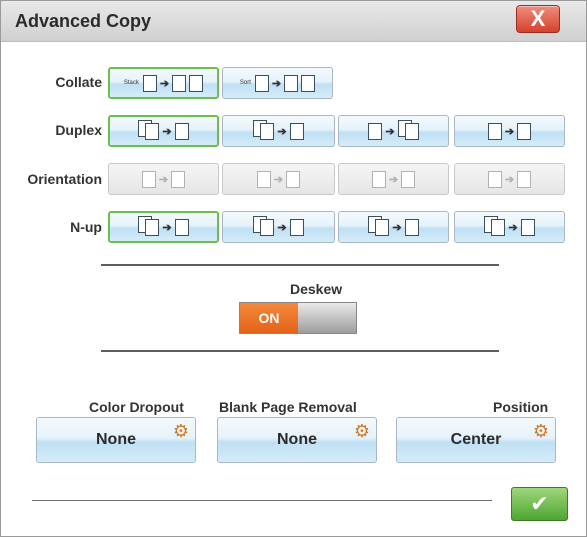 The height and width of the screenshot is (537, 587). I want to click on dialog-title: Advanced Copy, so click(83, 21).